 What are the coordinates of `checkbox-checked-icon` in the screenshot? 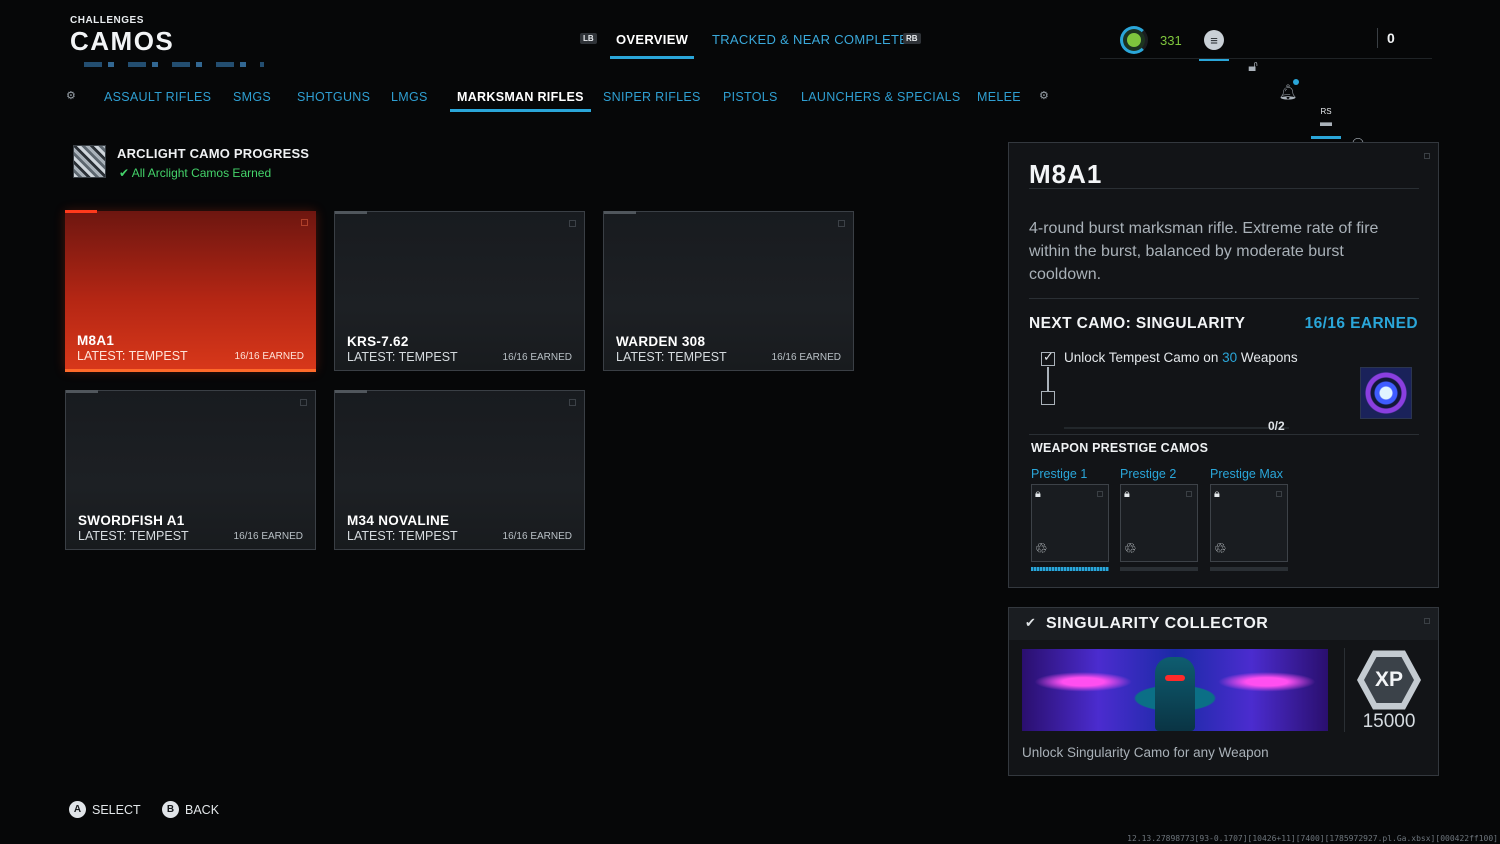 It's located at (1048, 357).